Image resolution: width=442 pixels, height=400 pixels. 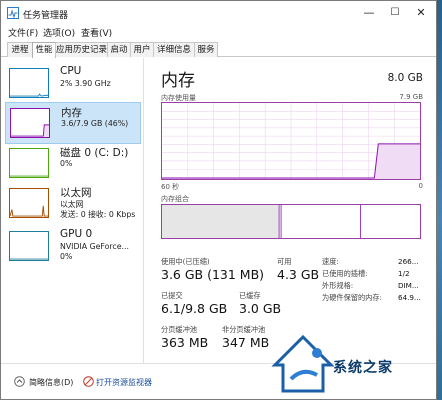 I want to click on in-use-value: 3.6 GB (131 MB), so click(x=213, y=274).